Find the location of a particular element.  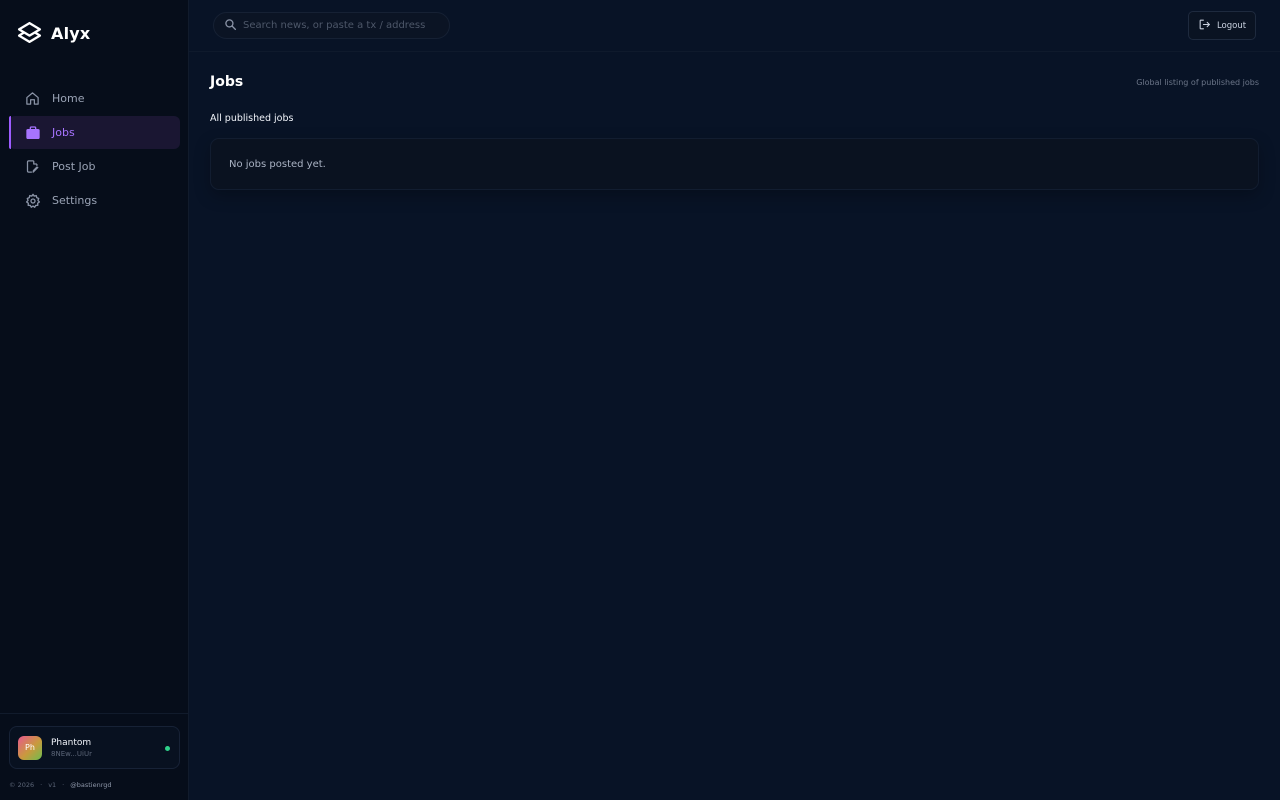

logout-button: Logout is located at coordinates (1222, 25).